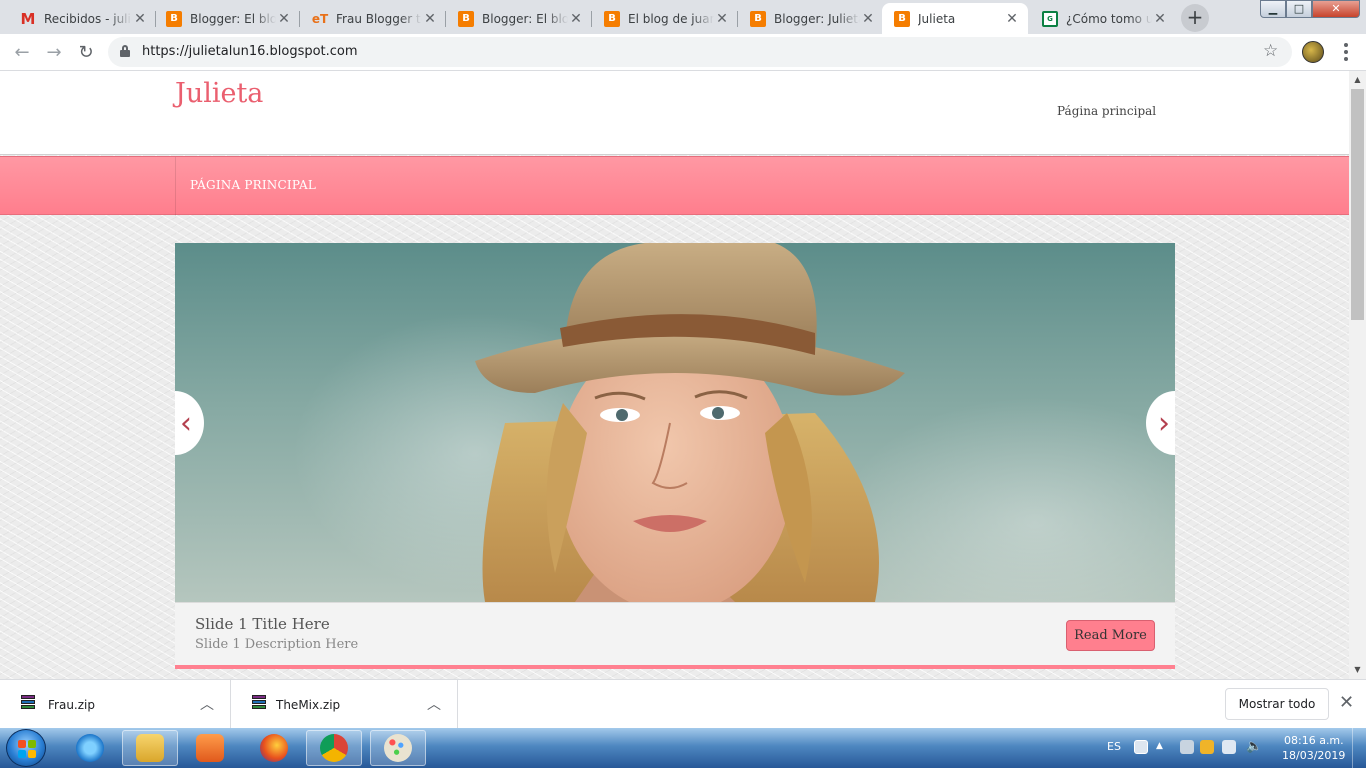  What do you see at coordinates (700, 52) in the screenshot?
I see `address-bar: https://julietalun16.blogspot.com ☆` at bounding box center [700, 52].